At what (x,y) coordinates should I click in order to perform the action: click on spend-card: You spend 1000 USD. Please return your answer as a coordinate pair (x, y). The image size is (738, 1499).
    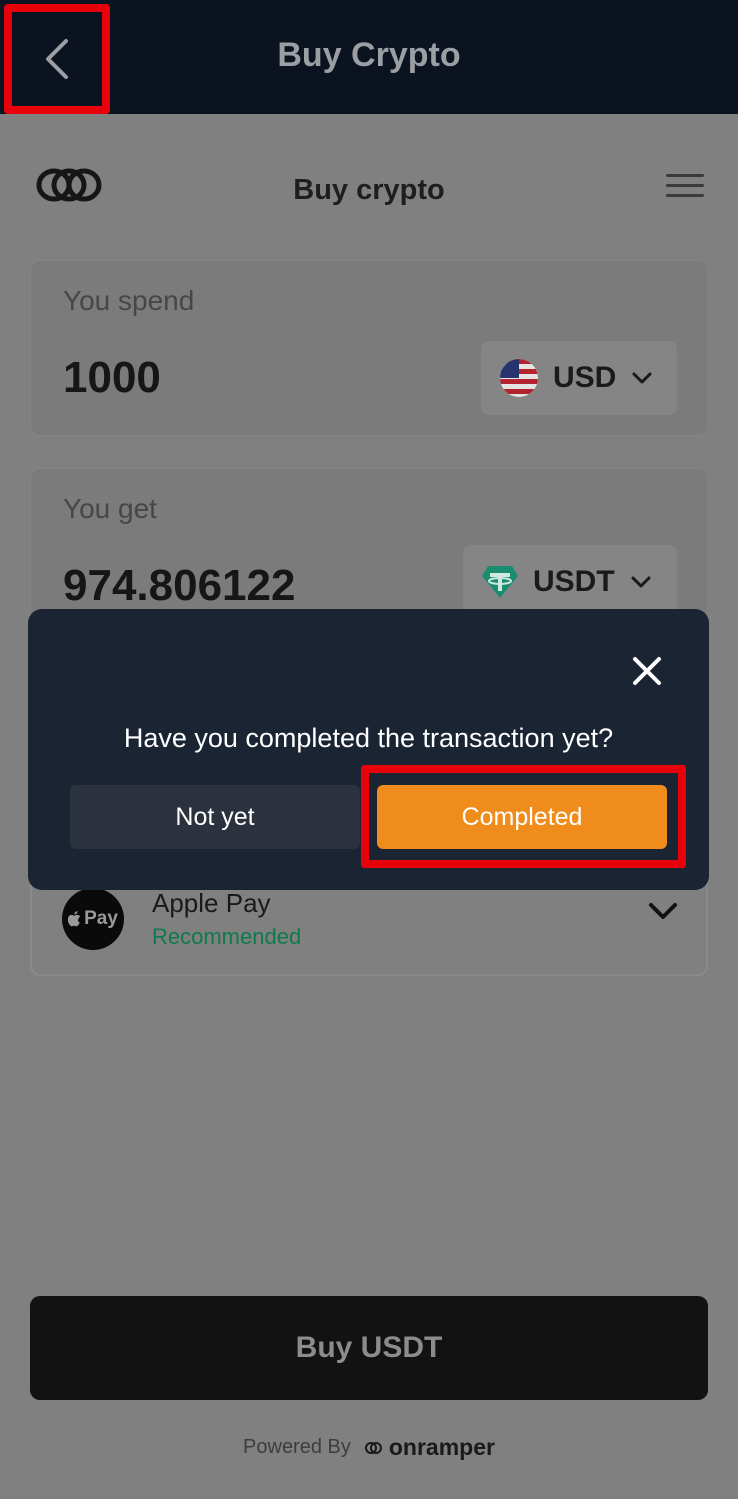
    Looking at the image, I should click on (369, 348).